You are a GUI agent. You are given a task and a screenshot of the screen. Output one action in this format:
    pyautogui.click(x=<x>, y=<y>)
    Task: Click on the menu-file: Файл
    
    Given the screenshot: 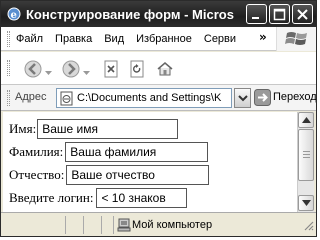 What is the action you would take?
    pyautogui.click(x=29, y=39)
    